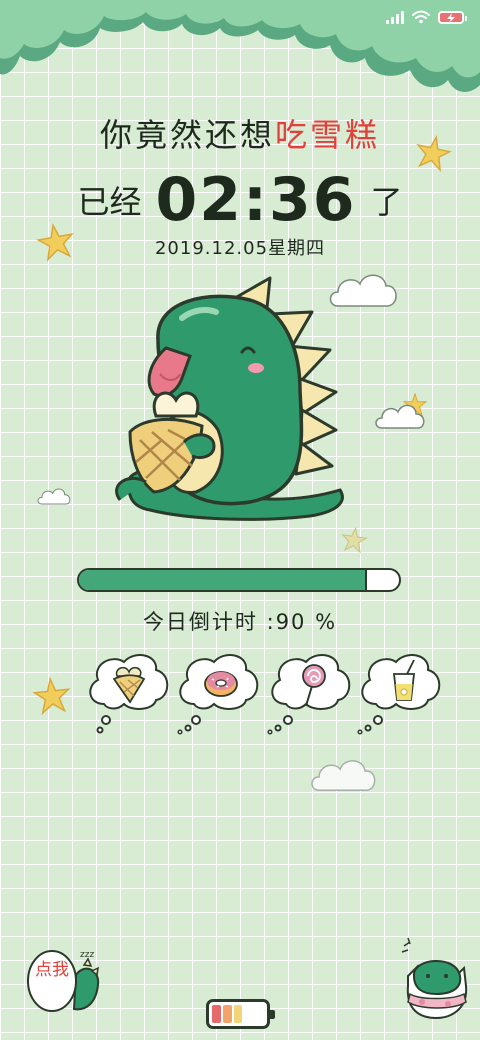 This screenshot has height=1040, width=480. I want to click on countdown-label: 今日倒计时 :90 %, so click(240, 622).